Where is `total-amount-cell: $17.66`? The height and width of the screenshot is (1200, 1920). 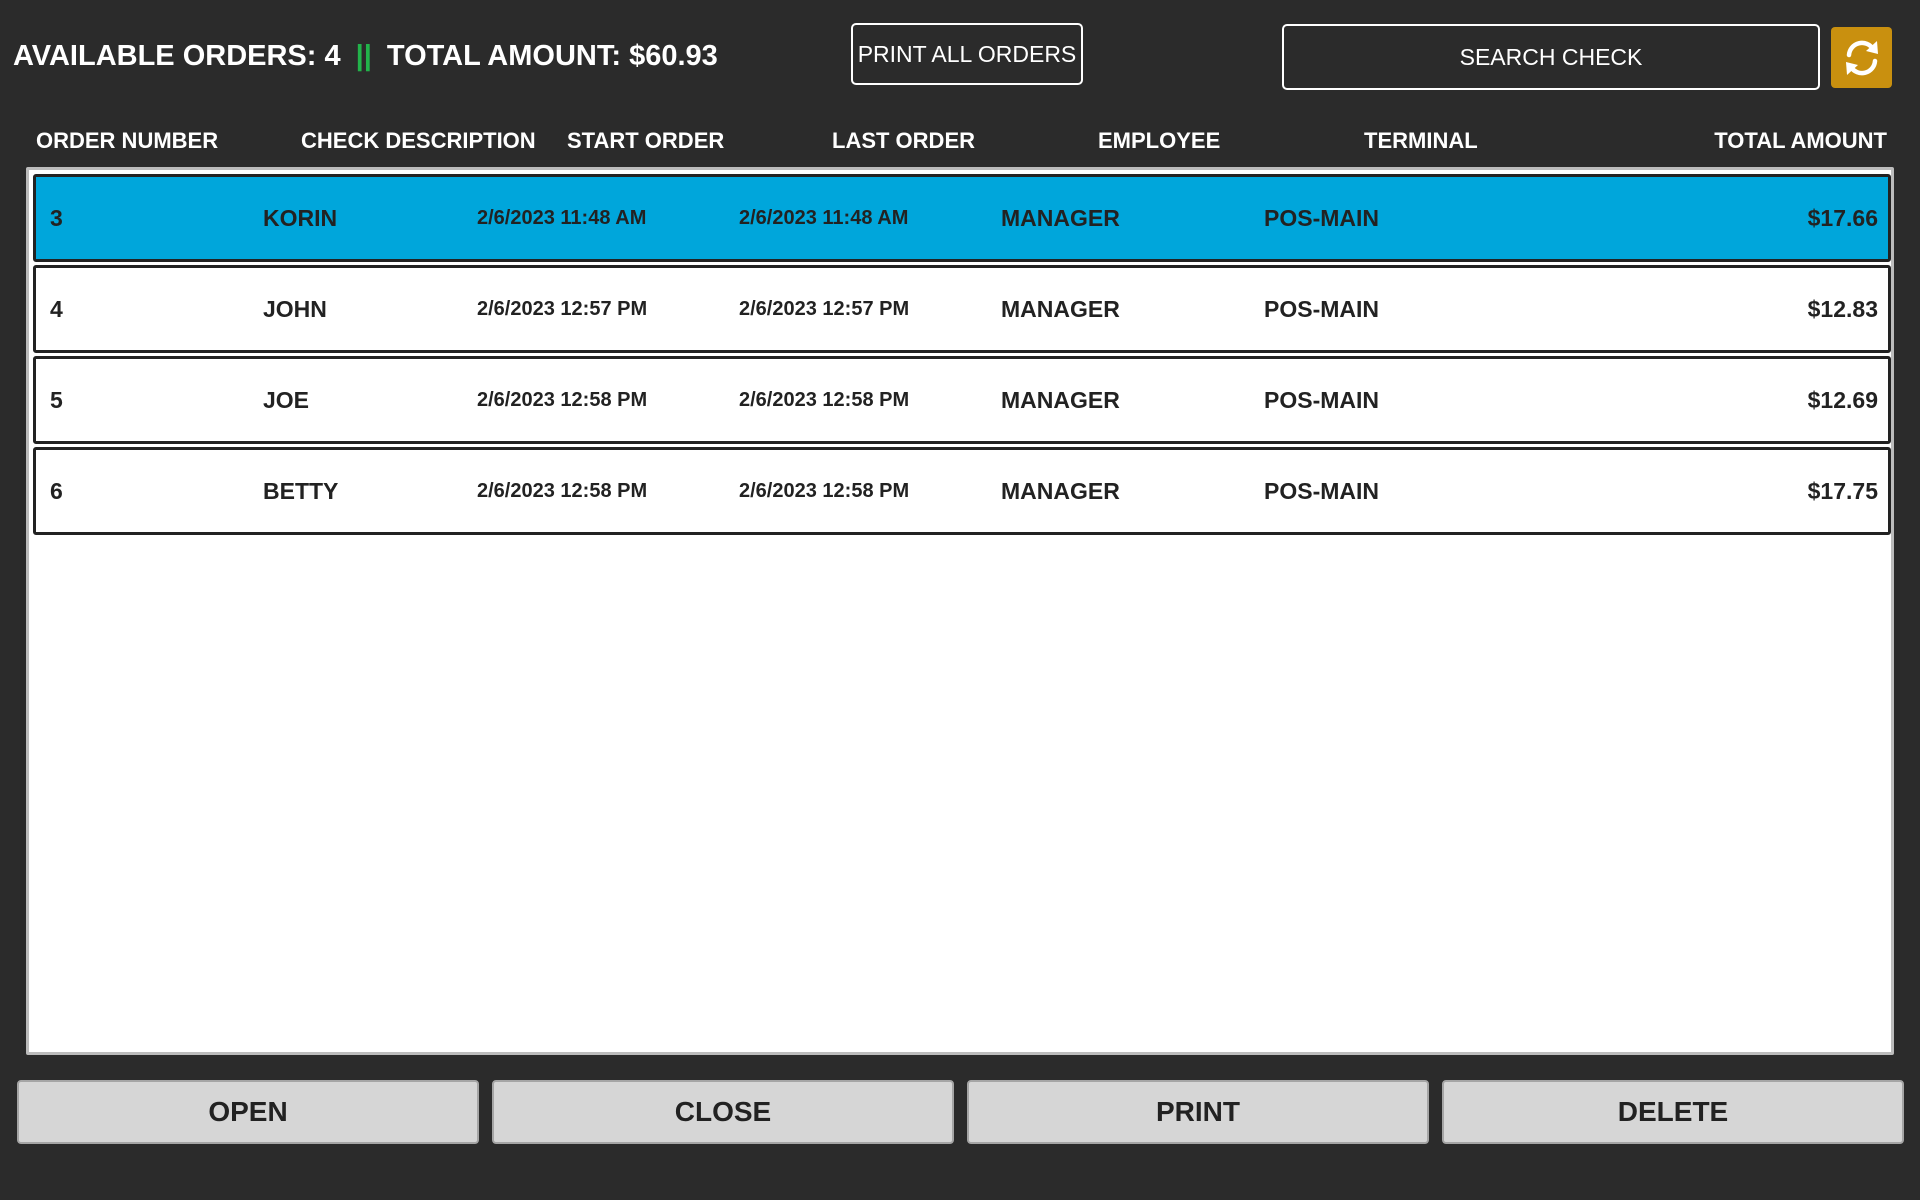
total-amount-cell: $17.66 is located at coordinates (1842, 218).